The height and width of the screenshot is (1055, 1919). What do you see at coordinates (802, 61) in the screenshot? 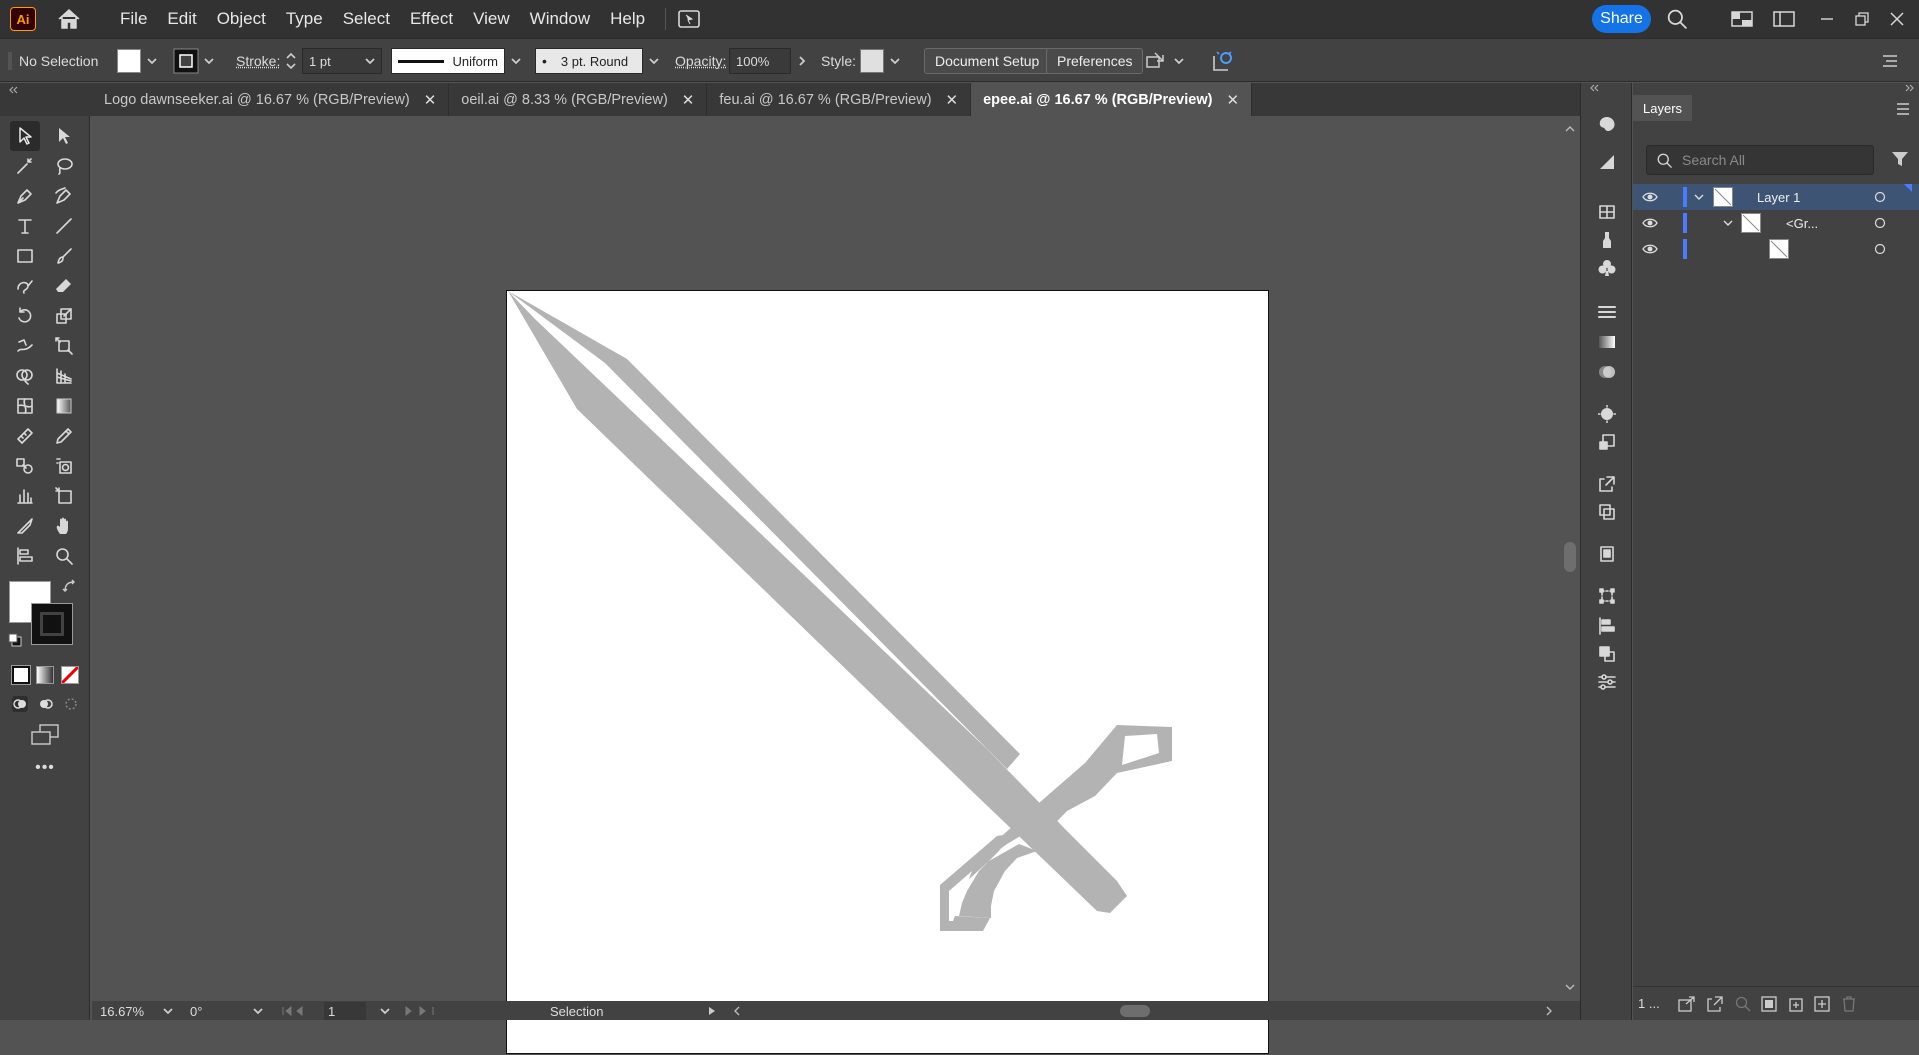
I see `opacity-expand` at bounding box center [802, 61].